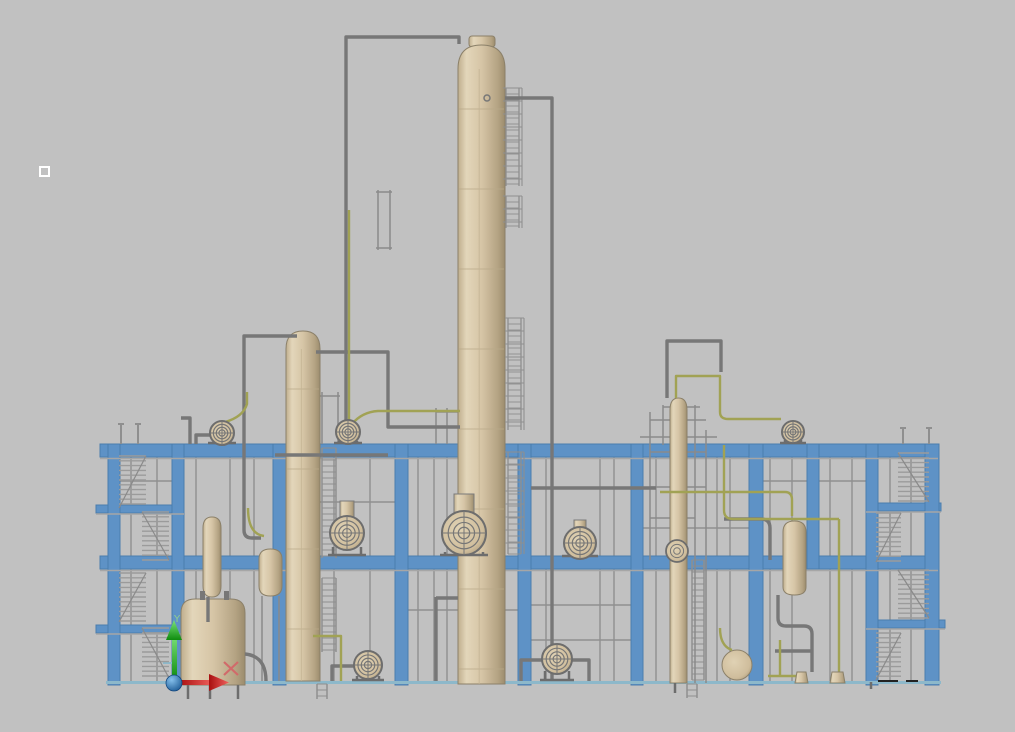 This screenshot has height=732, width=1015. What do you see at coordinates (177, 619) in the screenshot?
I see `y-axis-label: Y` at bounding box center [177, 619].